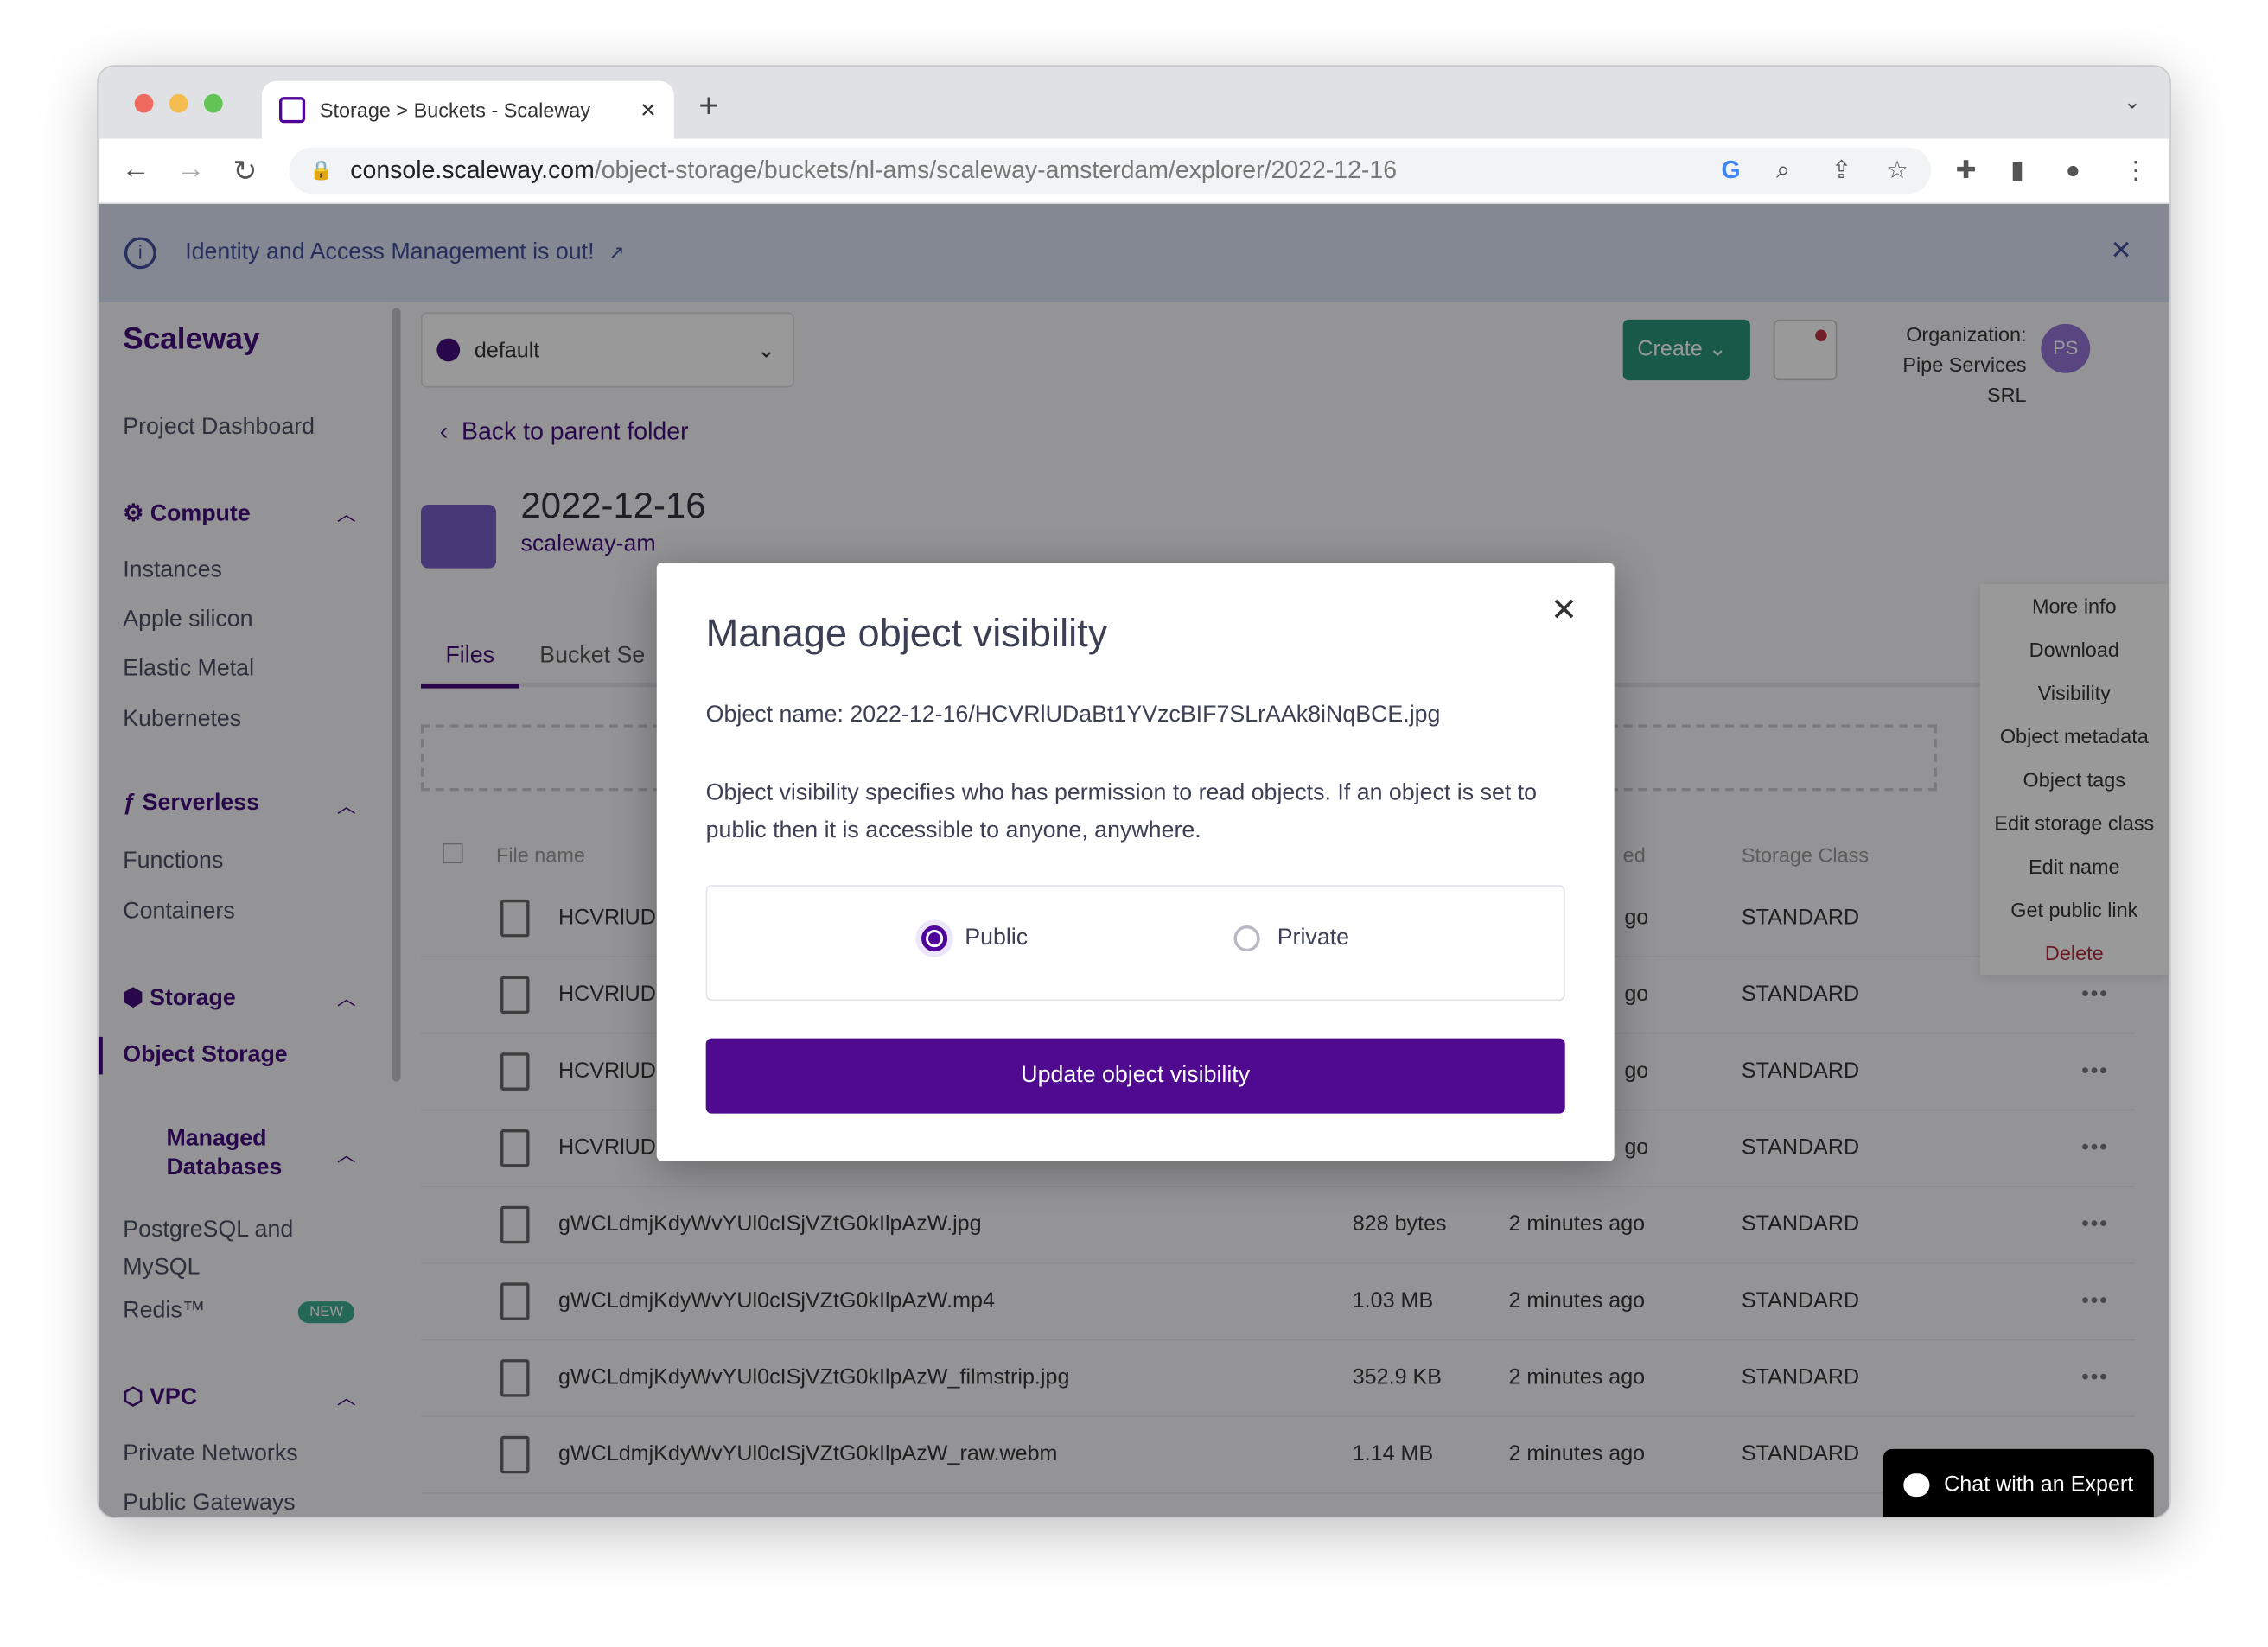  I want to click on extensions-icon: ✚, so click(1966, 171).